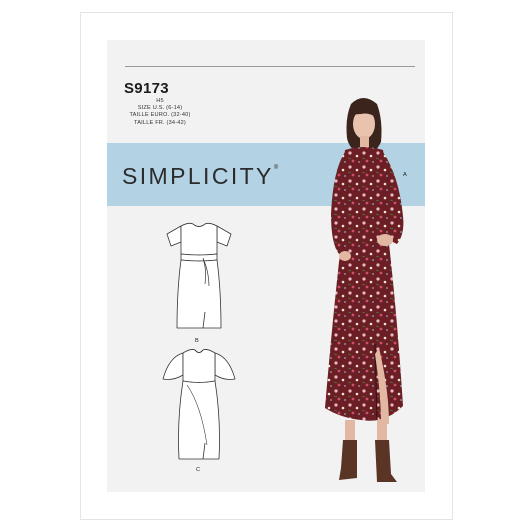 This screenshot has height=530, width=530. What do you see at coordinates (270, 66) in the screenshot?
I see `top-divider` at bounding box center [270, 66].